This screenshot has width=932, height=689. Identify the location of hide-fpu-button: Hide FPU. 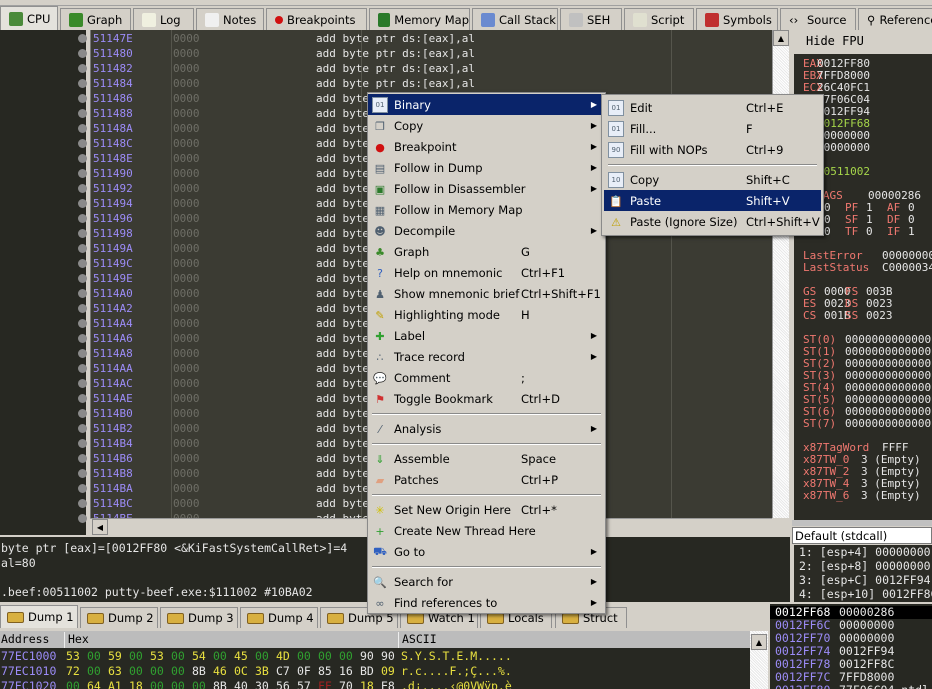
(863, 42).